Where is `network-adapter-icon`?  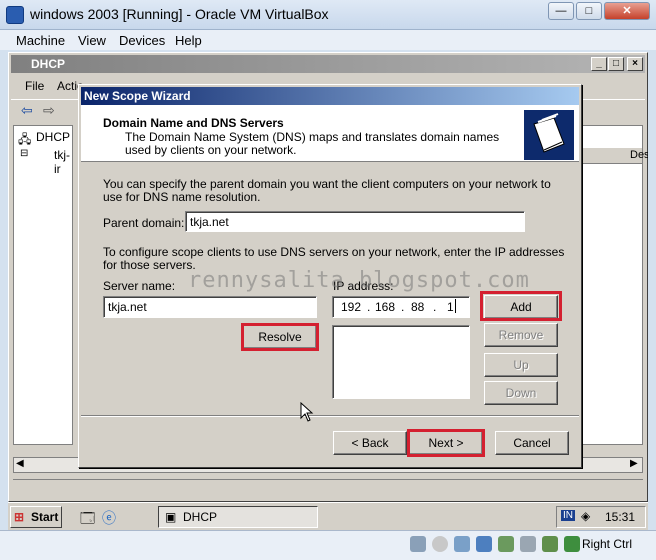
network-adapter-icon is located at coordinates (484, 544).